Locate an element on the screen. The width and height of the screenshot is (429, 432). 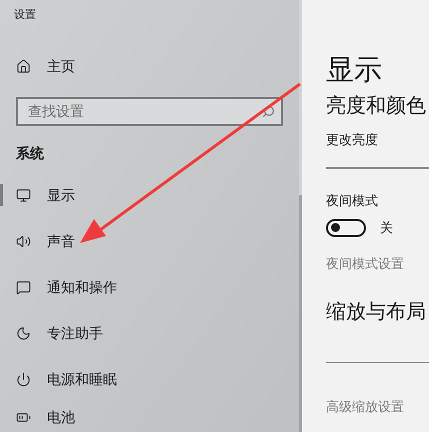
nav-item: 声音 is located at coordinates (149, 241).